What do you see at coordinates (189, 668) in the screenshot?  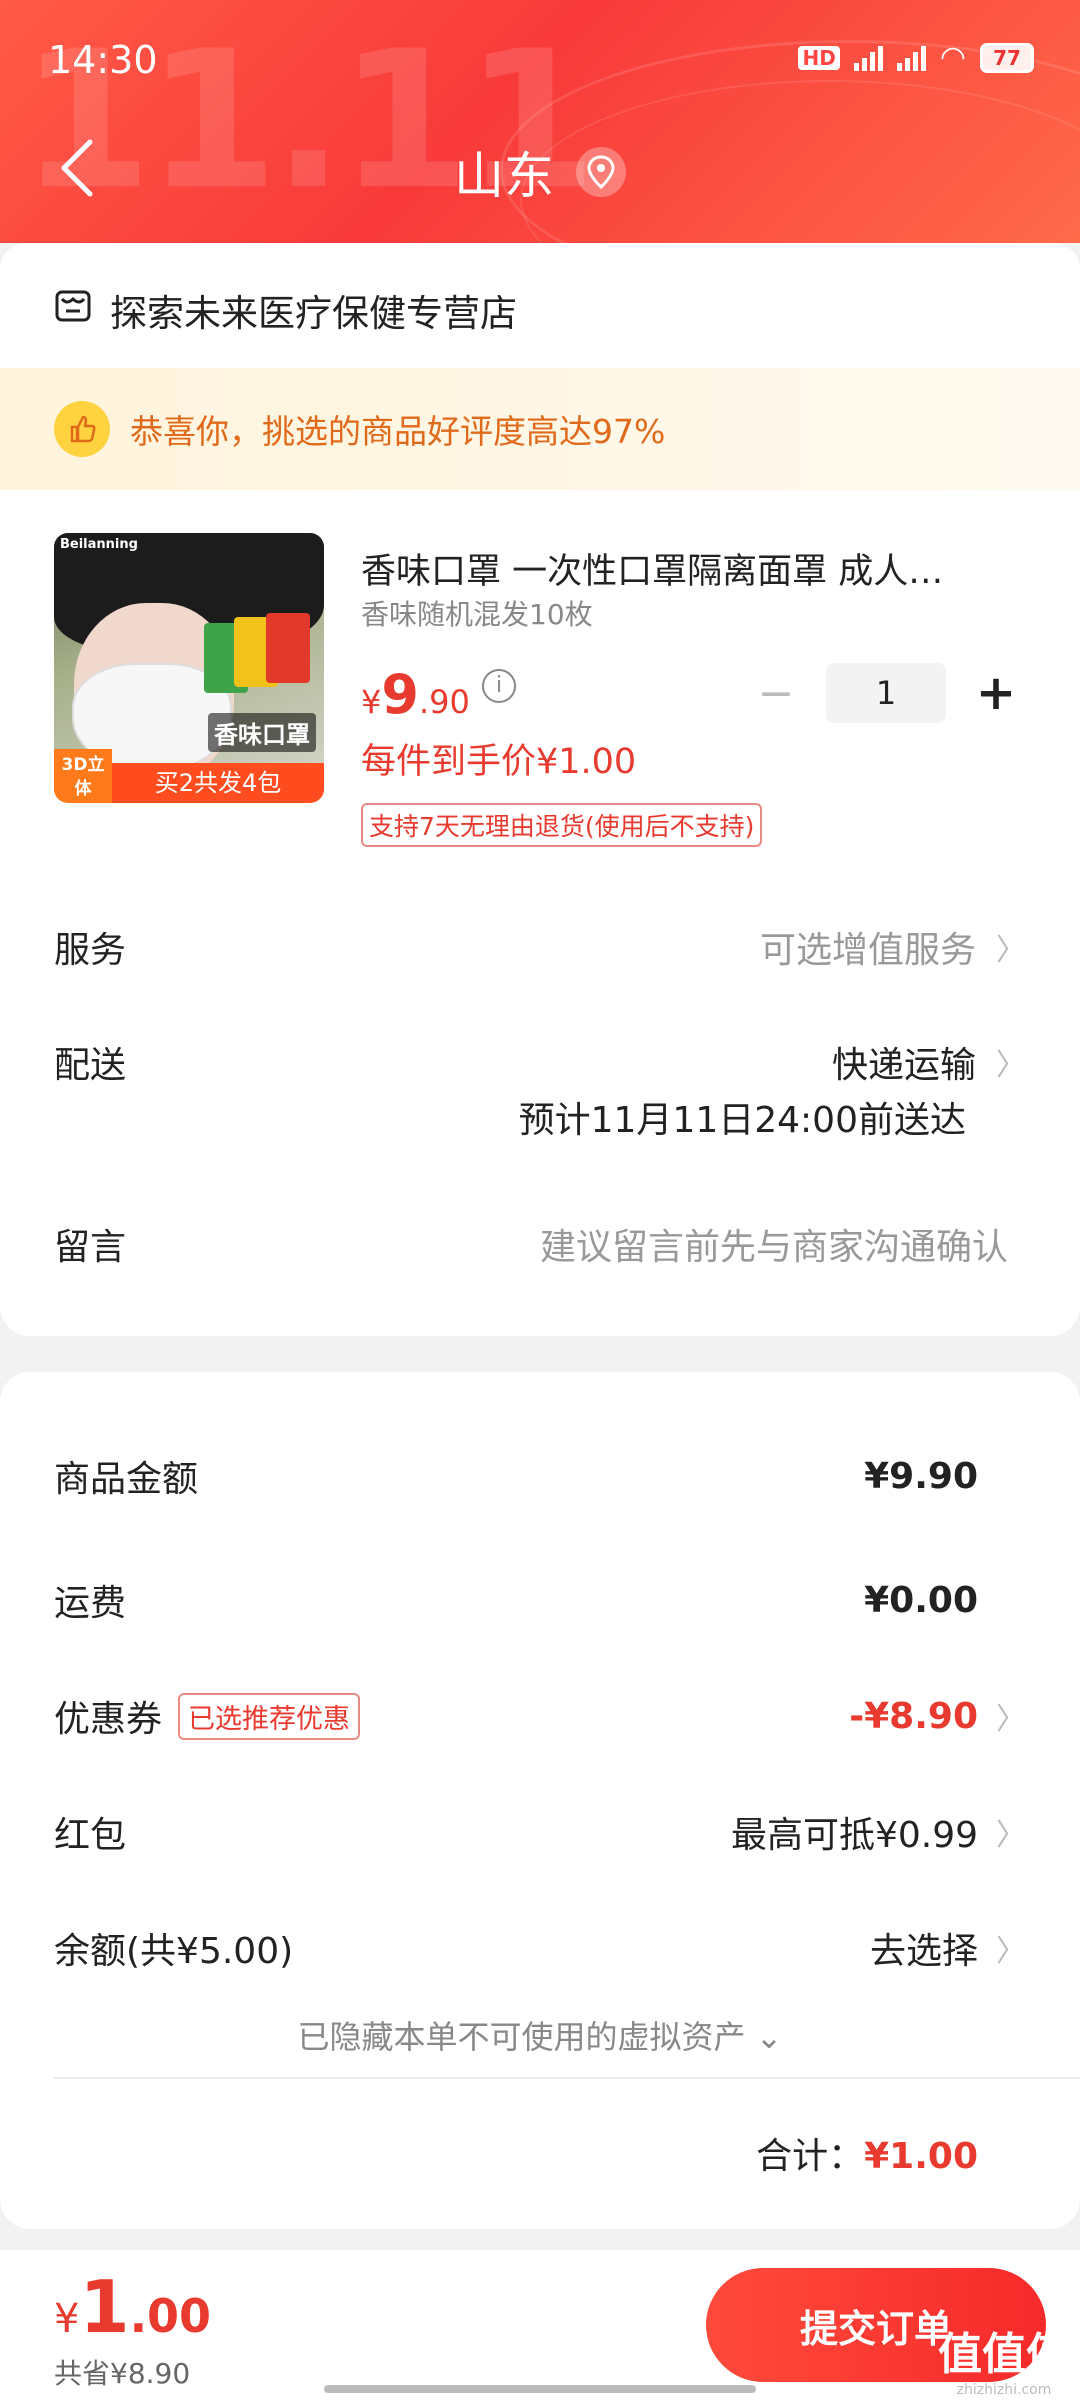 I see `product-image: Beilanning 香味口罩 3D立体 买2共发4包` at bounding box center [189, 668].